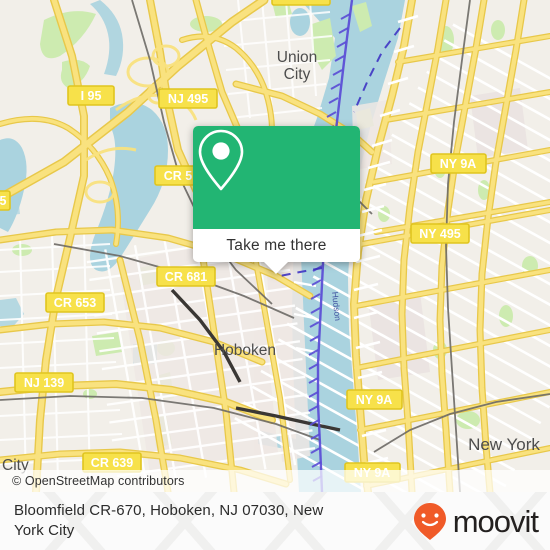 The image size is (550, 550). I want to click on moovit-pin-icon, so click(429, 521).